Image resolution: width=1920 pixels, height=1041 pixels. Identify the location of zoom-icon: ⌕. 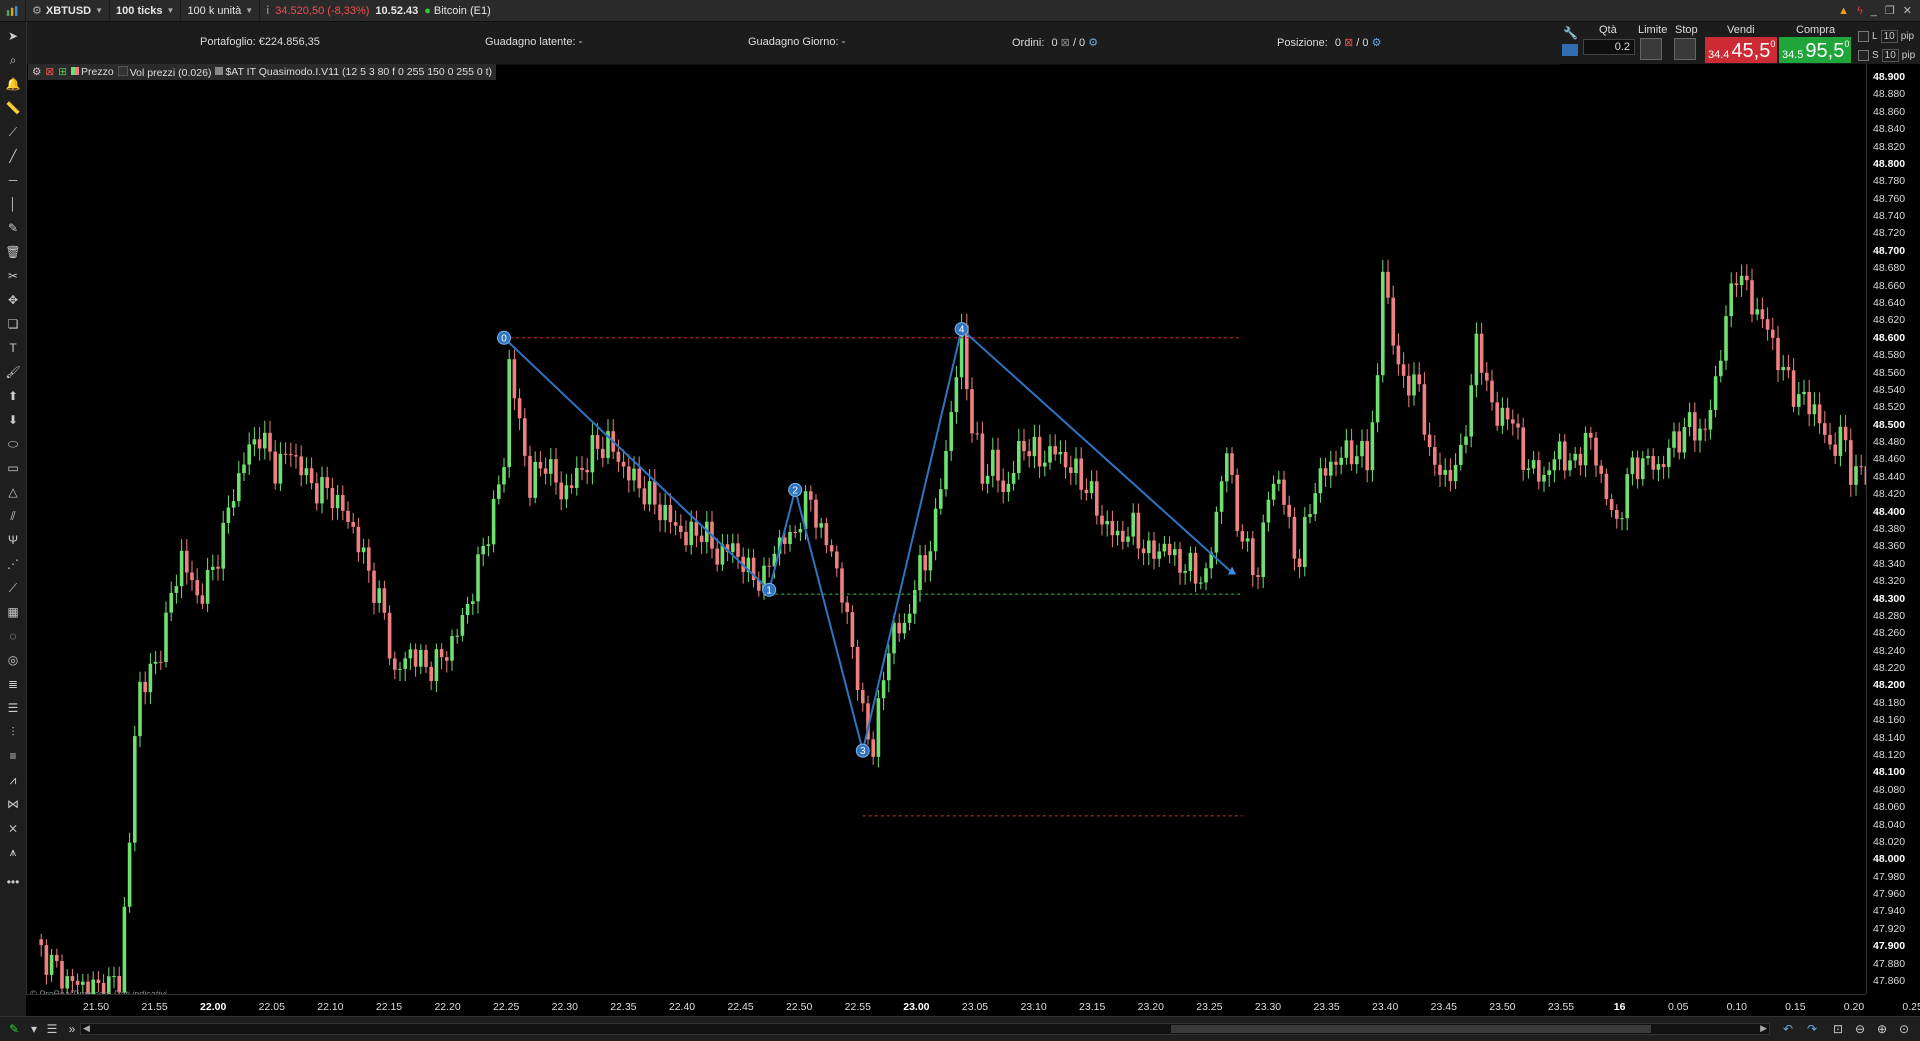
(13, 60).